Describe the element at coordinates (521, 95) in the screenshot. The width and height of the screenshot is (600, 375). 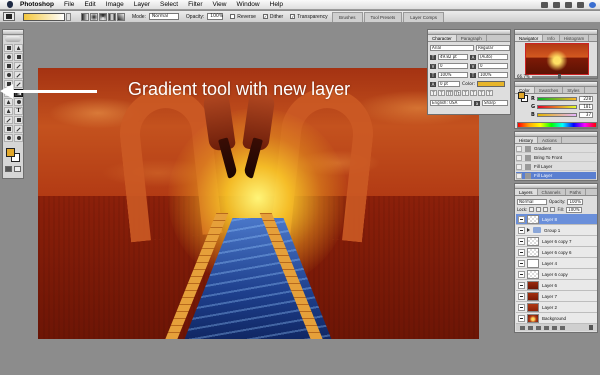
I see `color-panel-foreground` at that location.